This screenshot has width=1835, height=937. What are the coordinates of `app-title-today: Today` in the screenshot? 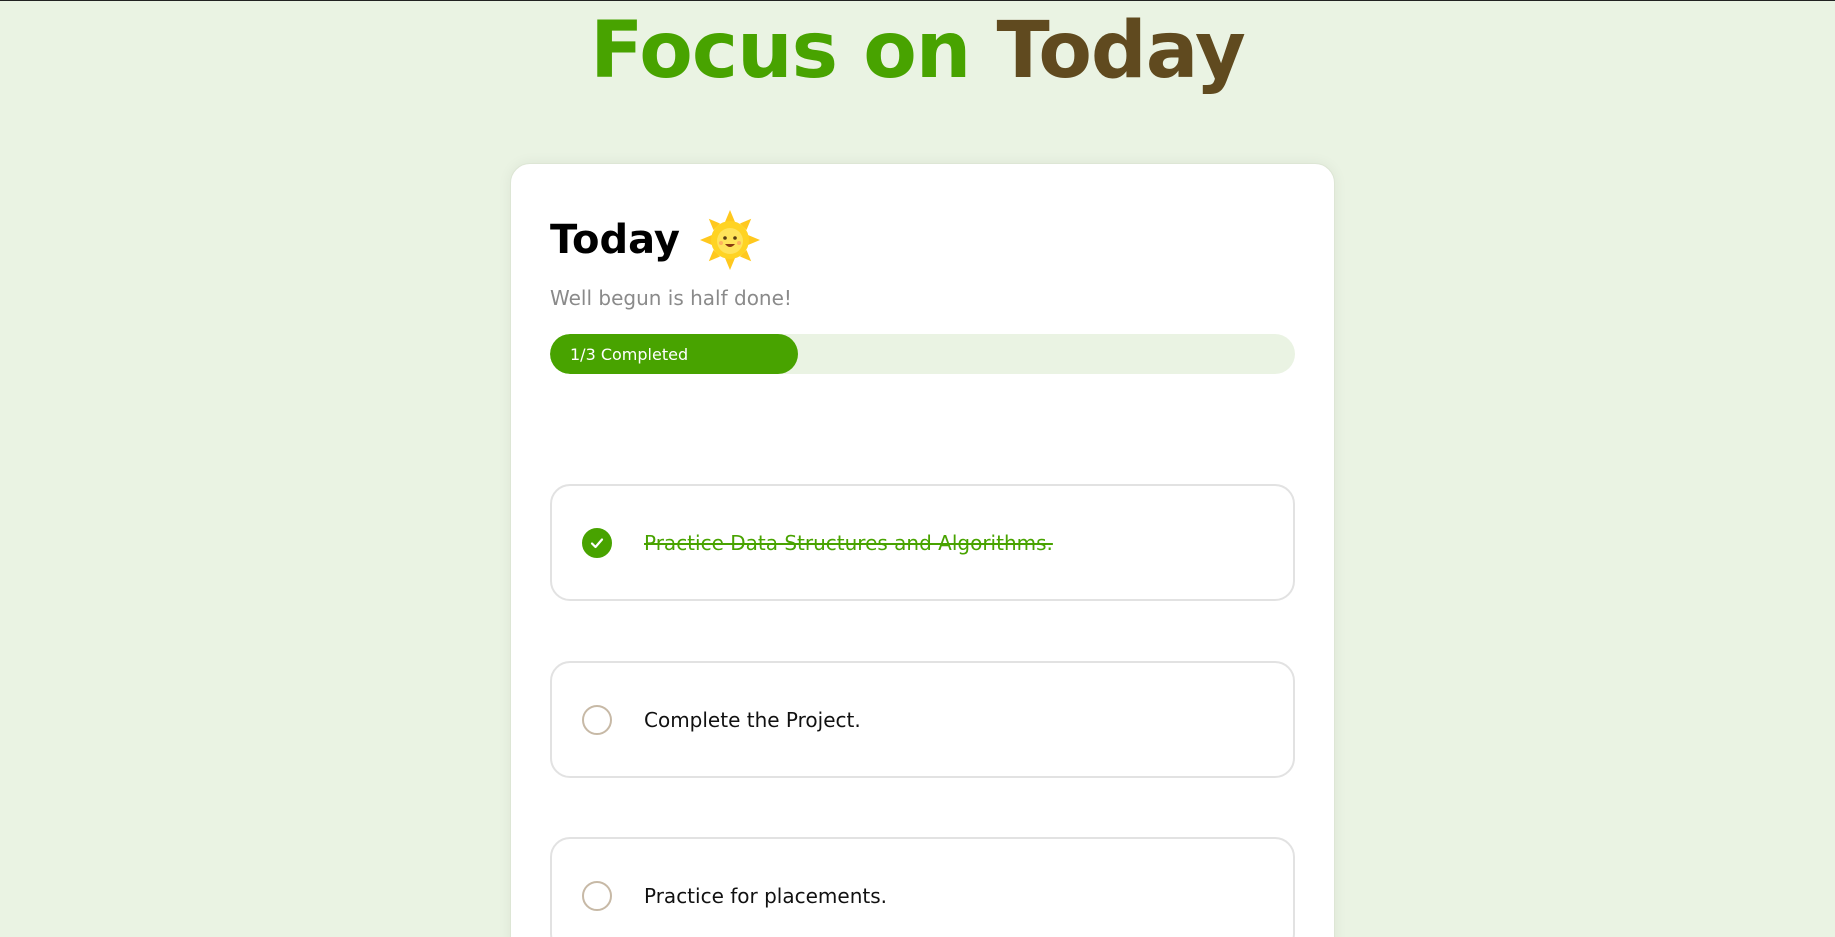 It's located at (1120, 51).